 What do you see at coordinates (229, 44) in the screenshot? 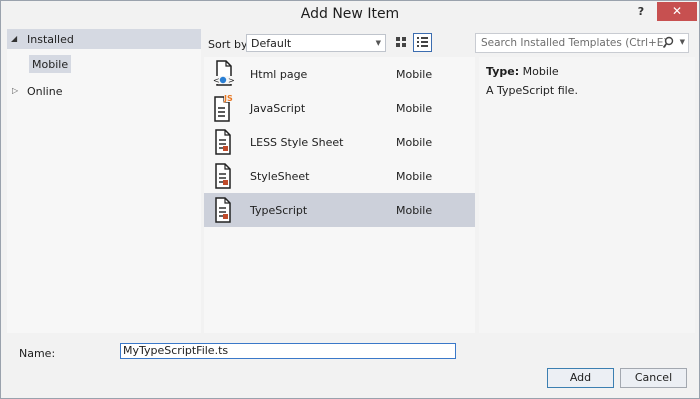
I see `sort-by-label: Sort by:` at bounding box center [229, 44].